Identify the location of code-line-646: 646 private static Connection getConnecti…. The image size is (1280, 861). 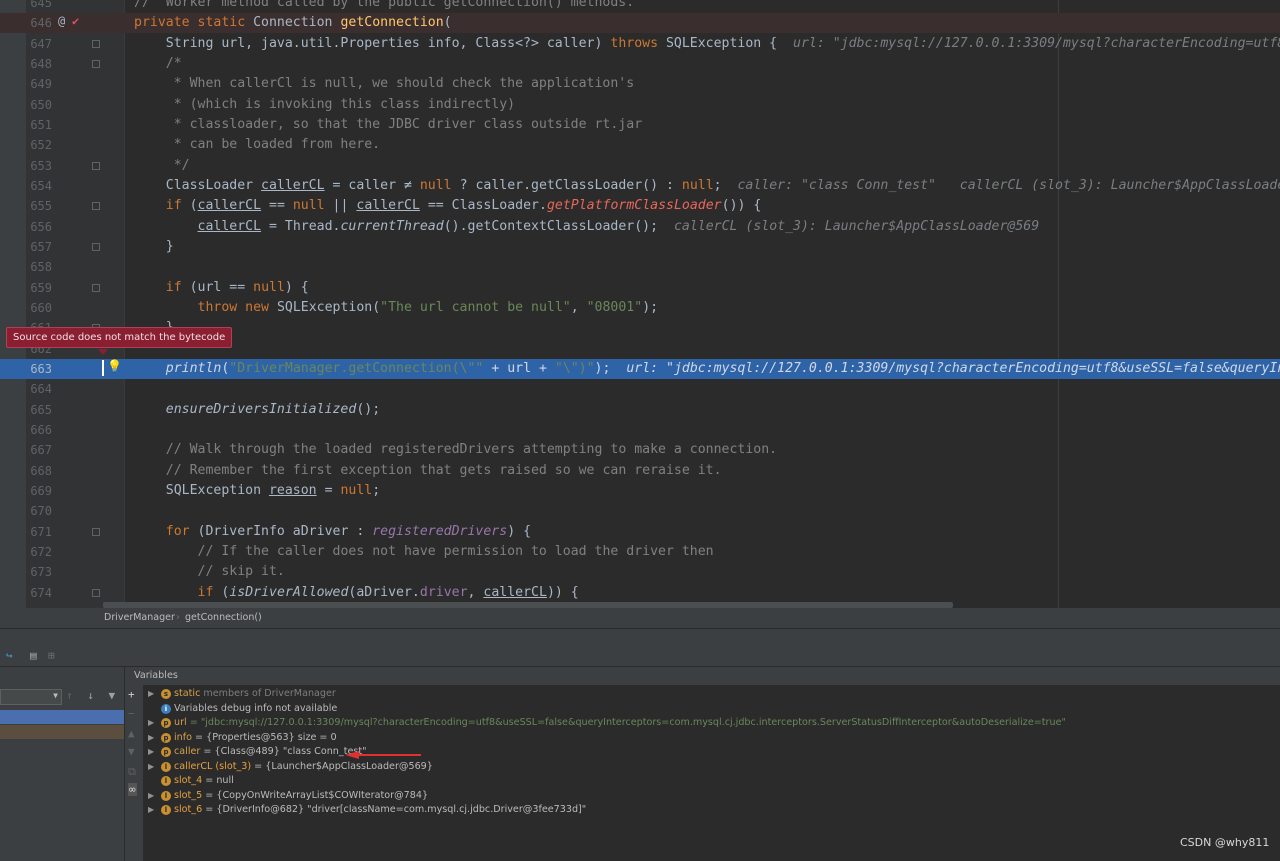
(640, 23).